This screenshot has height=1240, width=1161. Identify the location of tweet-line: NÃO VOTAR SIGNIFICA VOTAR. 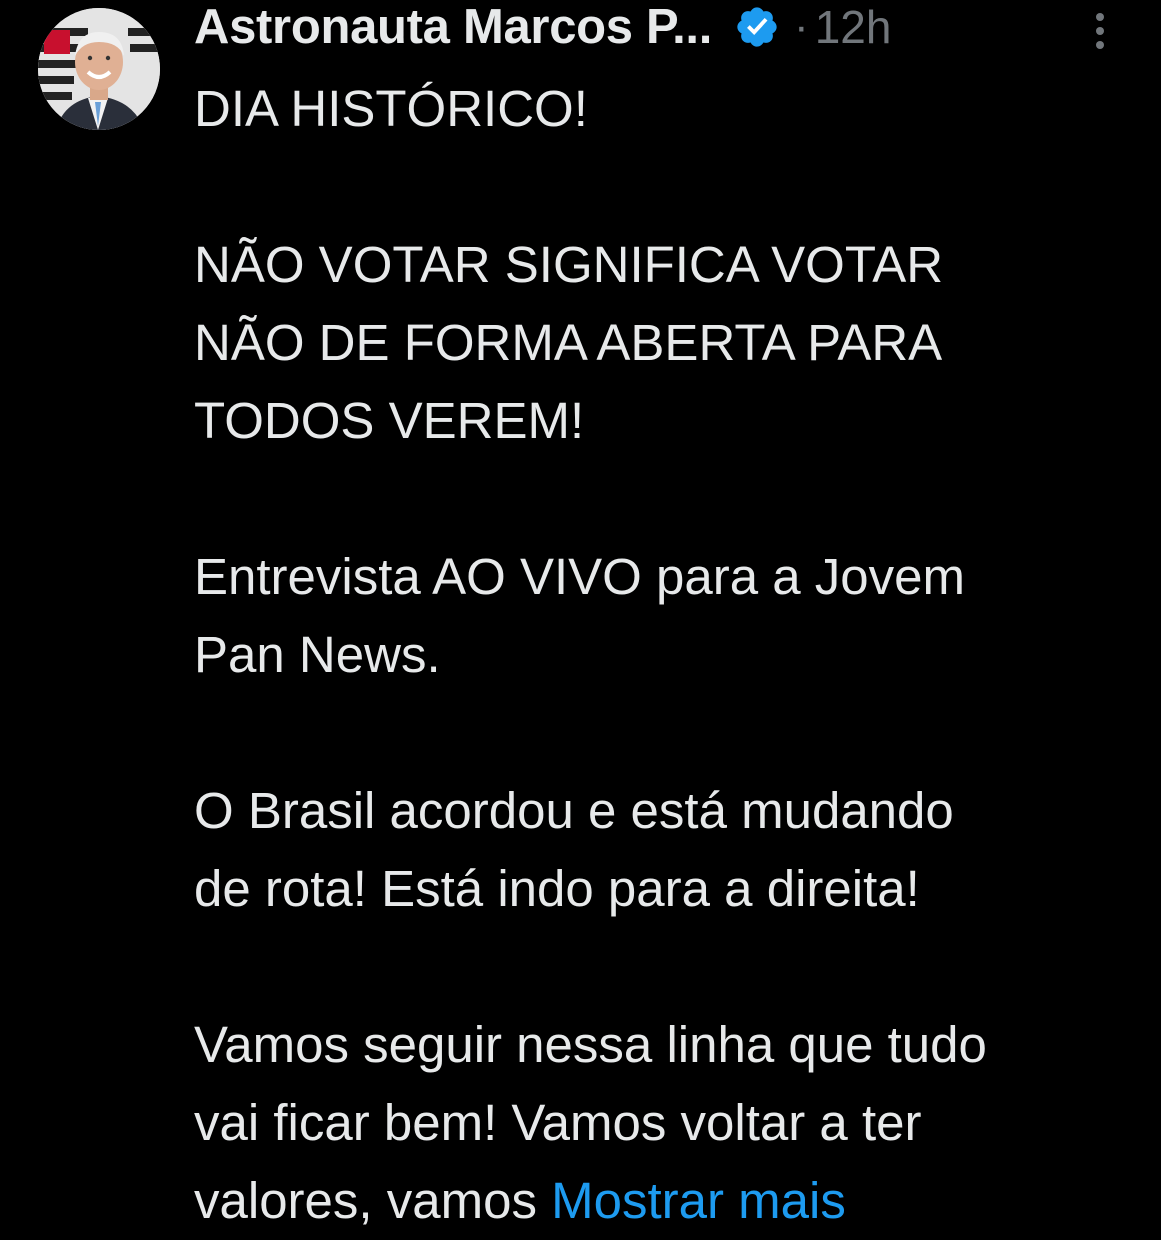
(569, 264).